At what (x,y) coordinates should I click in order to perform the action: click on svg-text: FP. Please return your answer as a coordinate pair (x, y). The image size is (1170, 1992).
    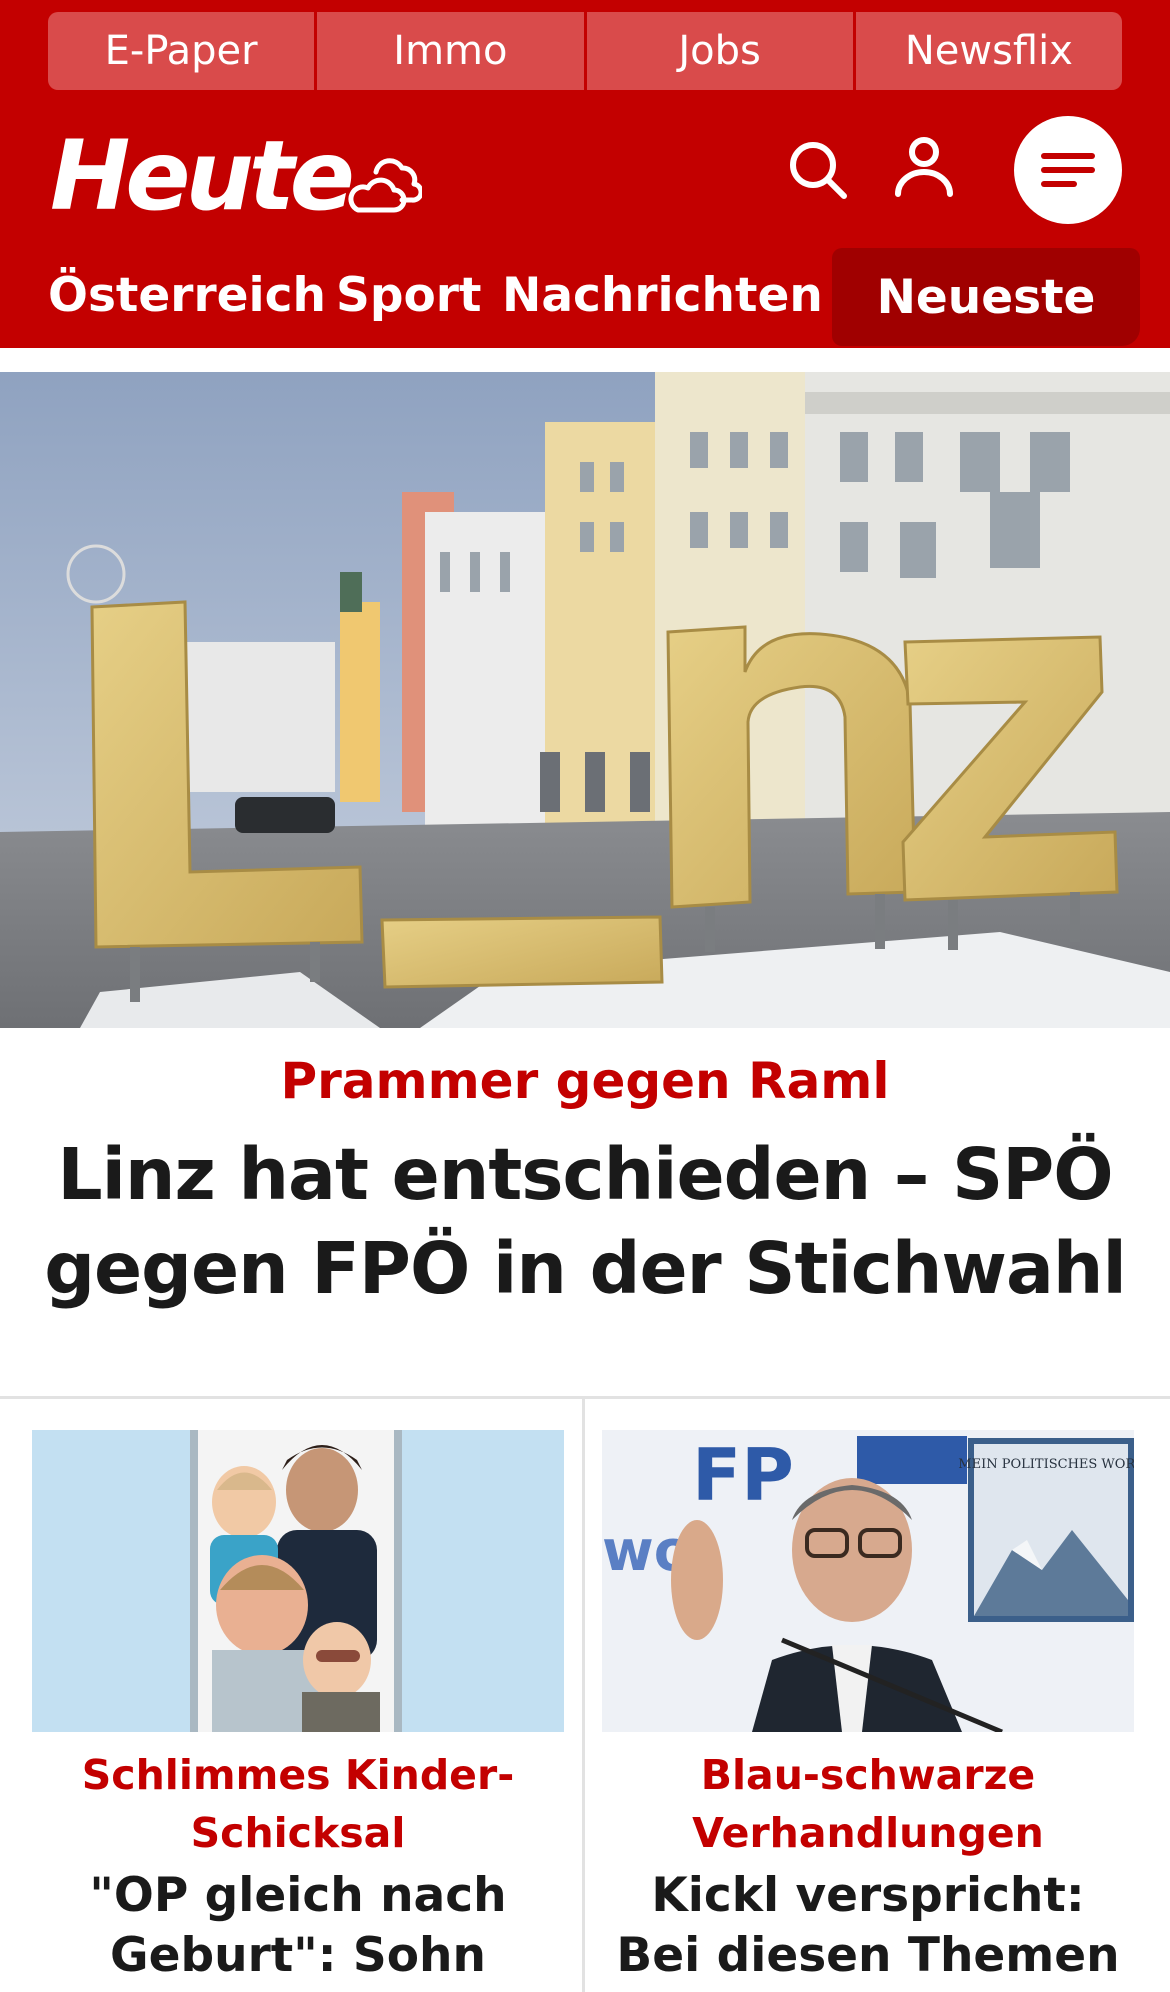
    Looking at the image, I should click on (743, 1475).